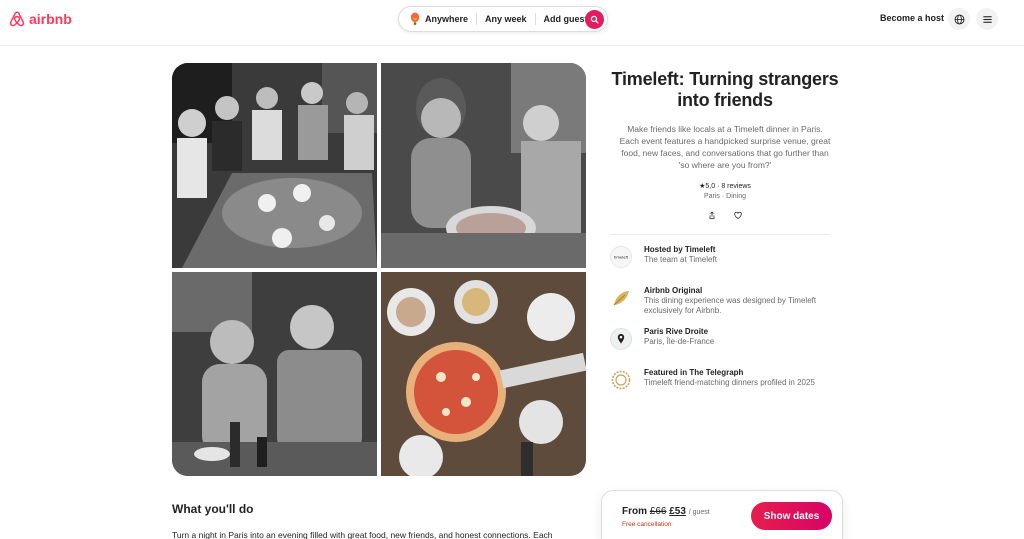 The width and height of the screenshot is (1024, 539). Describe the element at coordinates (274, 374) in the screenshot. I see `photo-couple-laughing` at that location.